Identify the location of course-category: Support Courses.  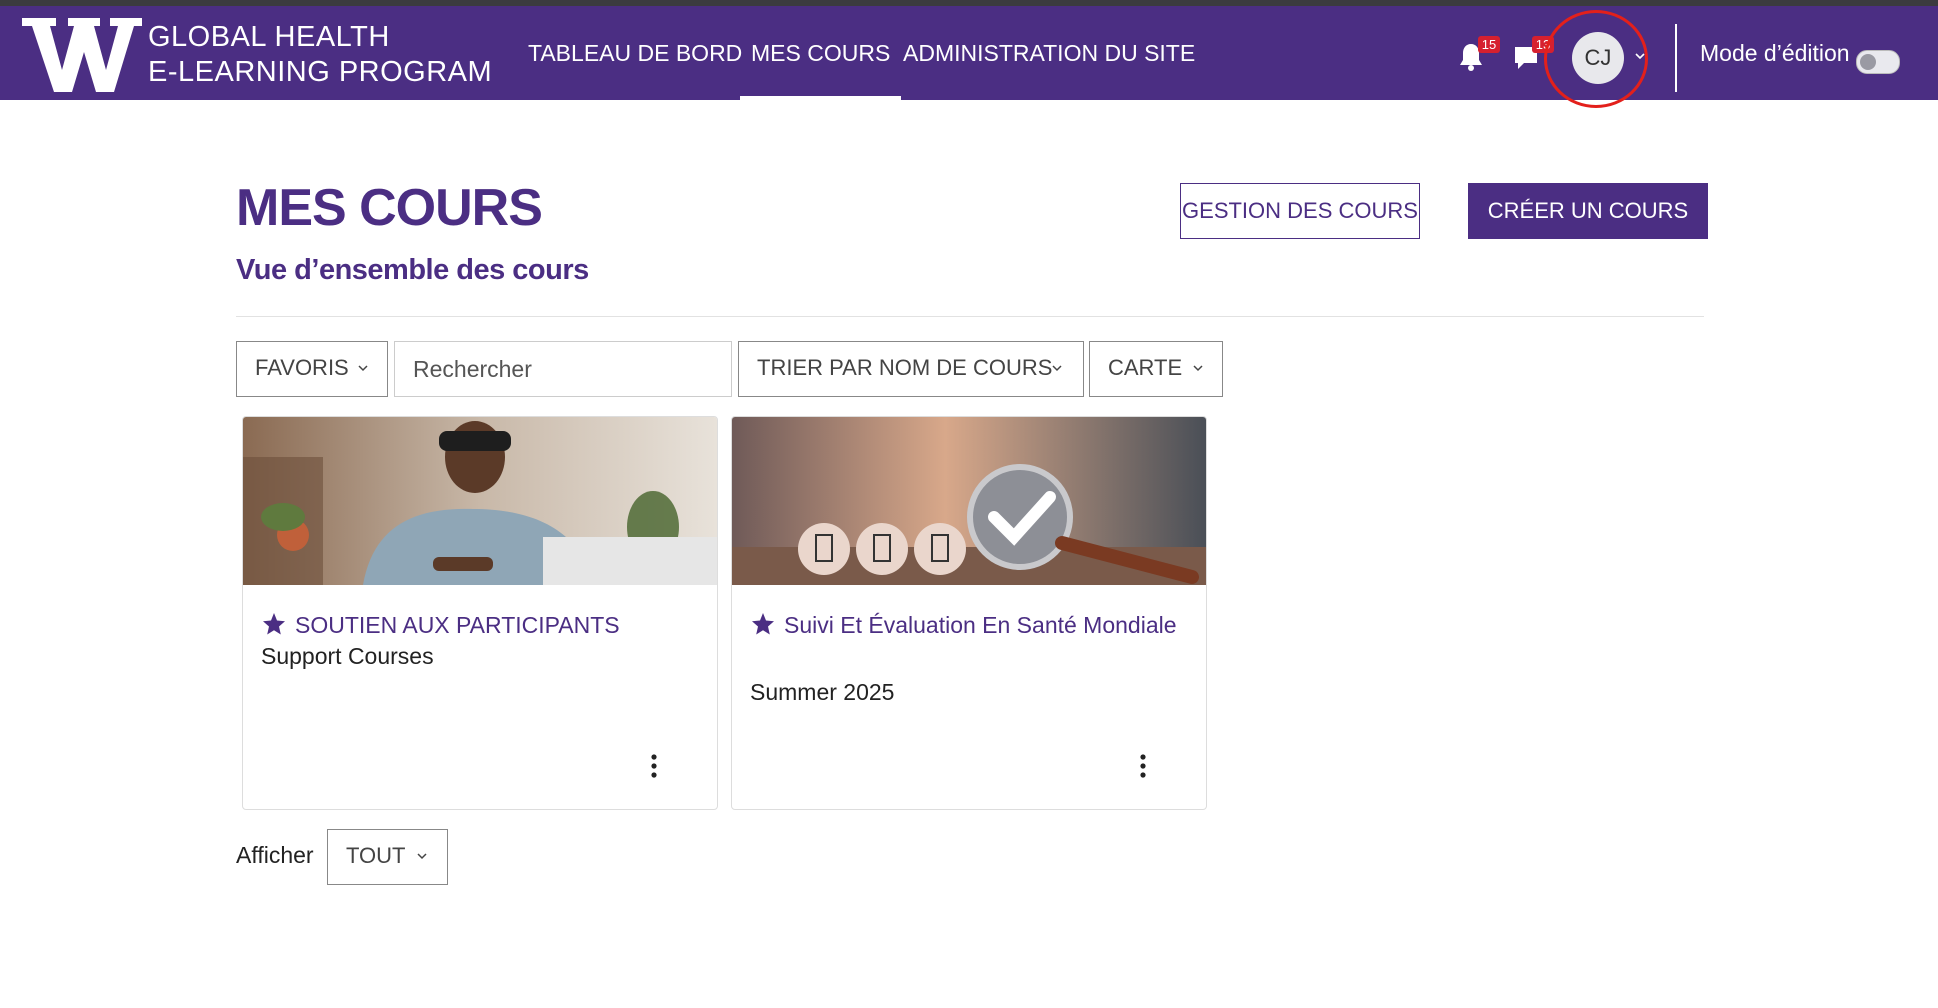
(347, 656).